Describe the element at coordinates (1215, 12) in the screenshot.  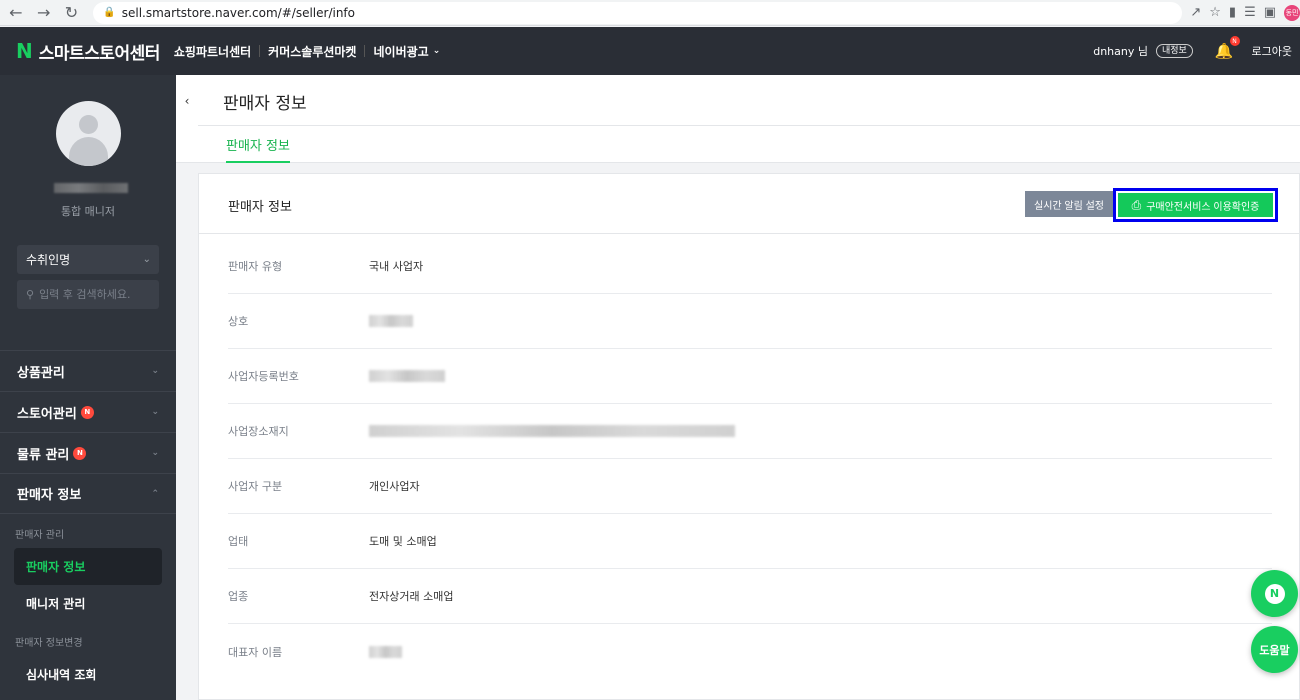
I see `star-icon: ☆` at that location.